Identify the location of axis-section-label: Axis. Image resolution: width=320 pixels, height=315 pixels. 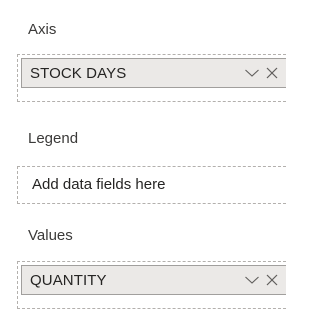
(42, 29).